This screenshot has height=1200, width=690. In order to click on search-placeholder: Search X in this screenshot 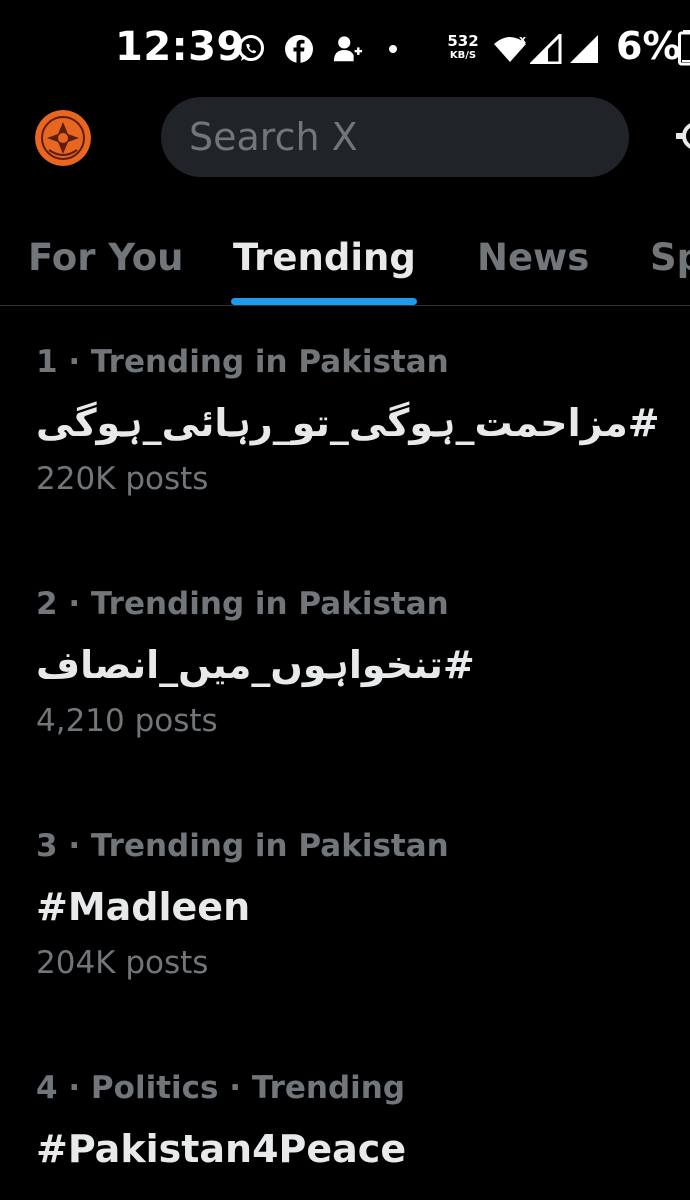, I will do `click(273, 137)`.